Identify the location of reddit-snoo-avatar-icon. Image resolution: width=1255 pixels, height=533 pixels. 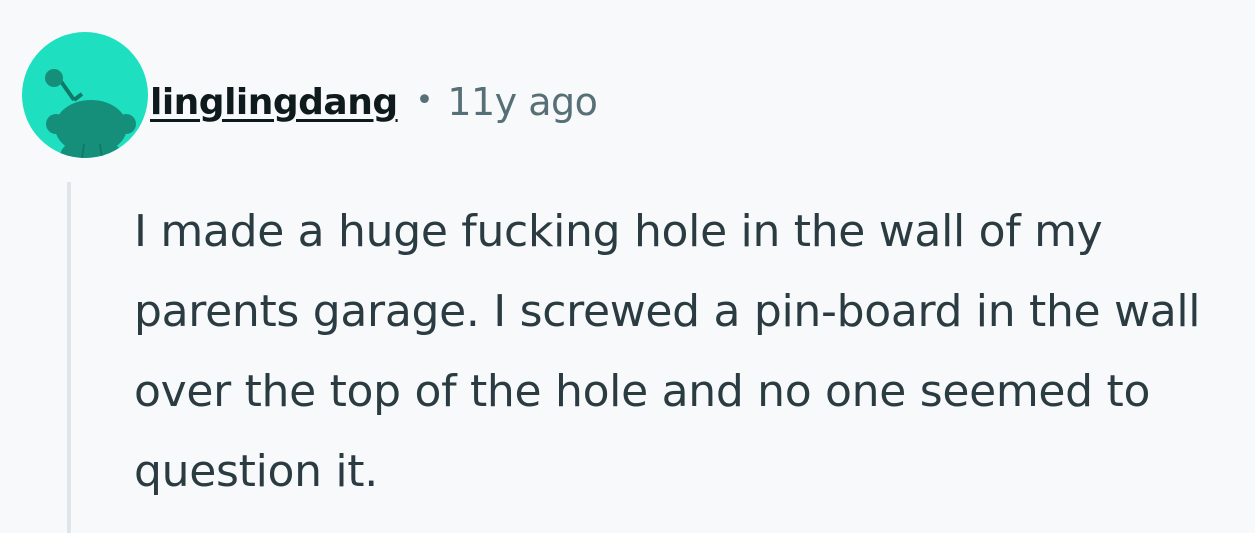
(90, 113).